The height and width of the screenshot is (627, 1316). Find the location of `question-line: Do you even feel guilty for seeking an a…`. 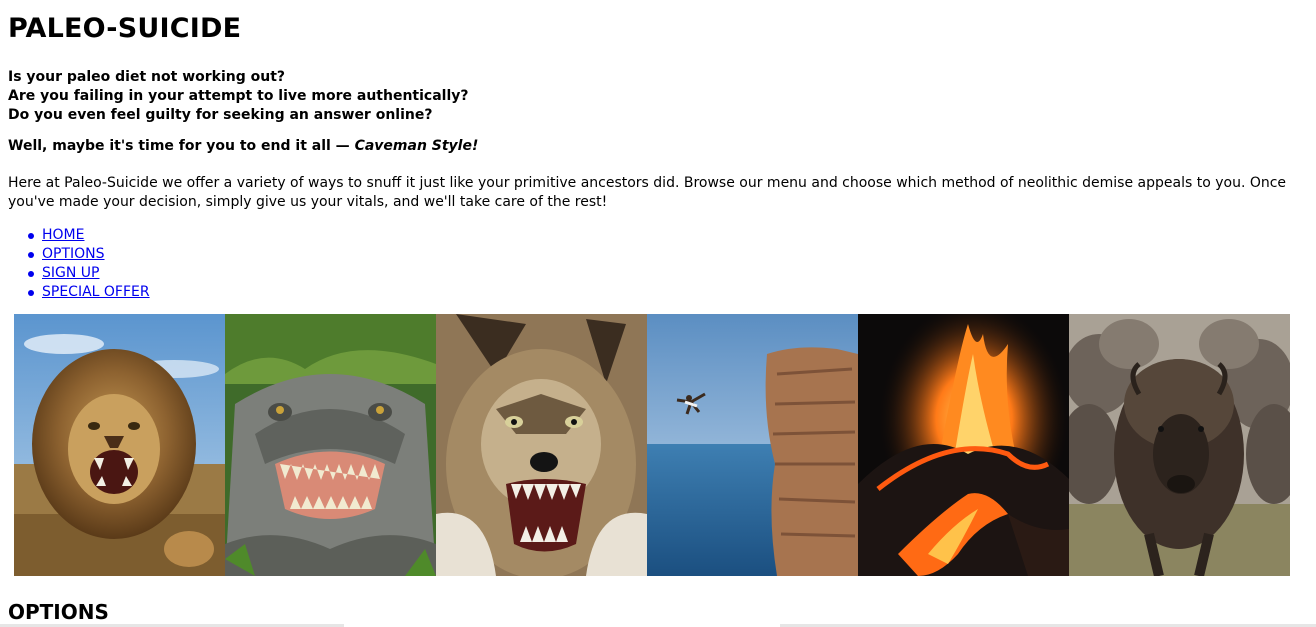

question-line: Do you even feel guilty for seeking an a… is located at coordinates (220, 115).